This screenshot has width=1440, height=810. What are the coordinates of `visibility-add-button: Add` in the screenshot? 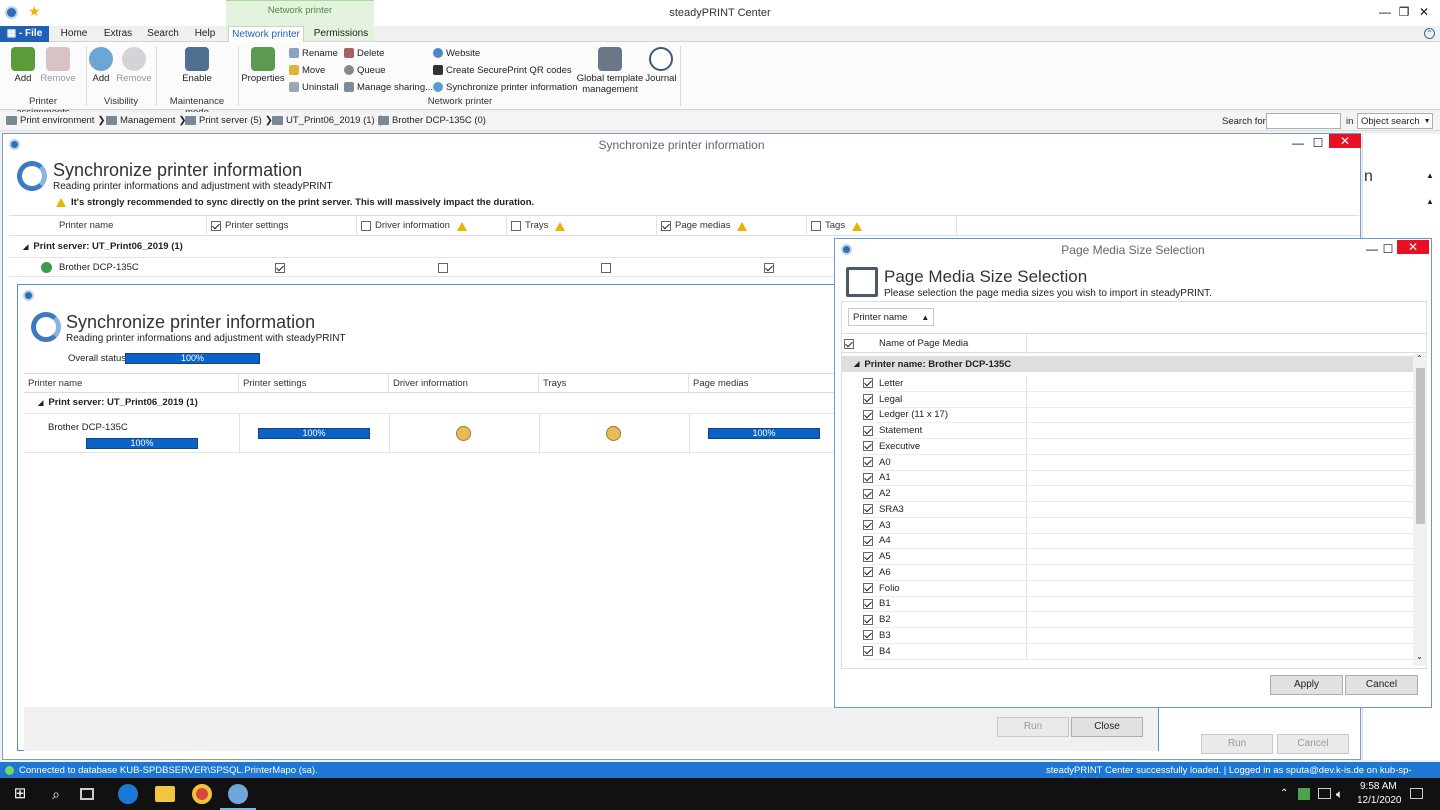 It's located at (101, 65).